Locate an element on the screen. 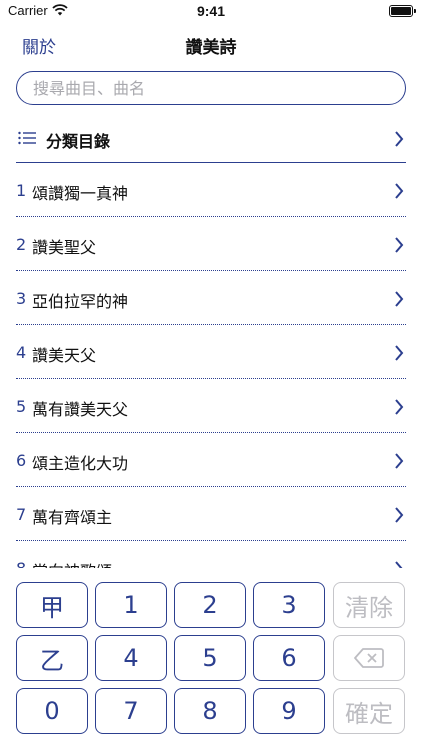 This screenshot has height=750, width=422. backspace-icon is located at coordinates (369, 658).